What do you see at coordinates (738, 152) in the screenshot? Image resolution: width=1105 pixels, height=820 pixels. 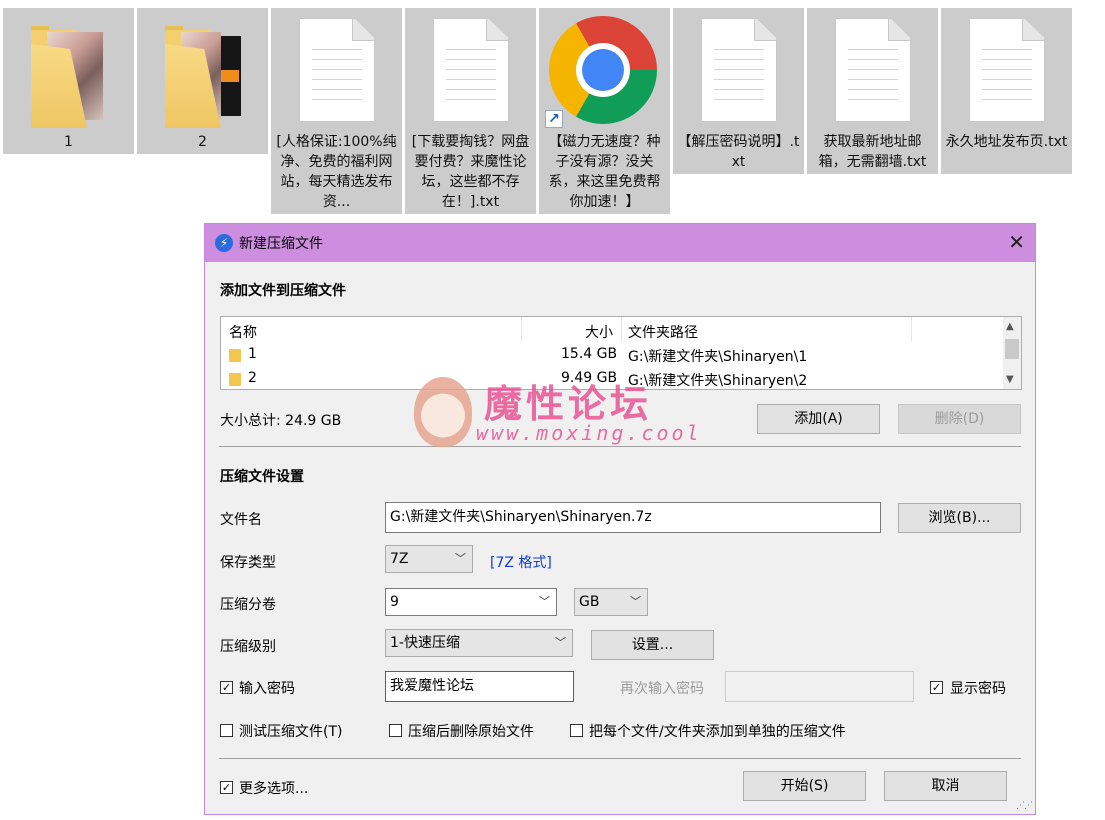 I see `desktop-item-label: 【解压密码说明】.txt` at bounding box center [738, 152].